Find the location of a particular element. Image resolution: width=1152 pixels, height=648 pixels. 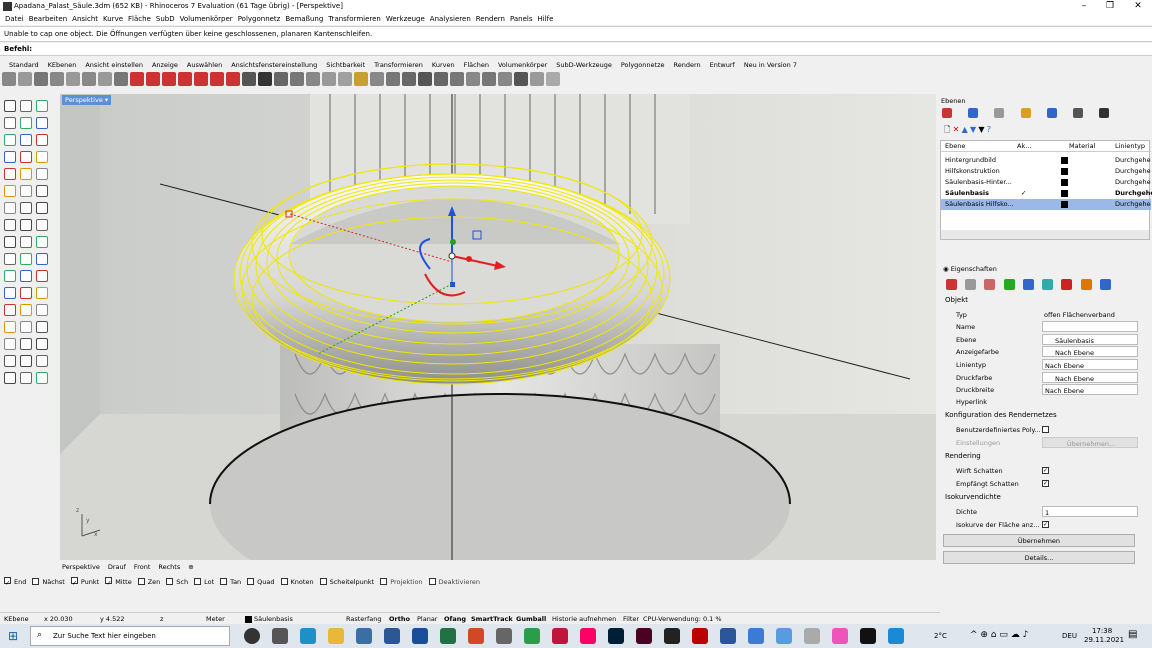

viewport-tab: Drauf is located at coordinates (117, 567).